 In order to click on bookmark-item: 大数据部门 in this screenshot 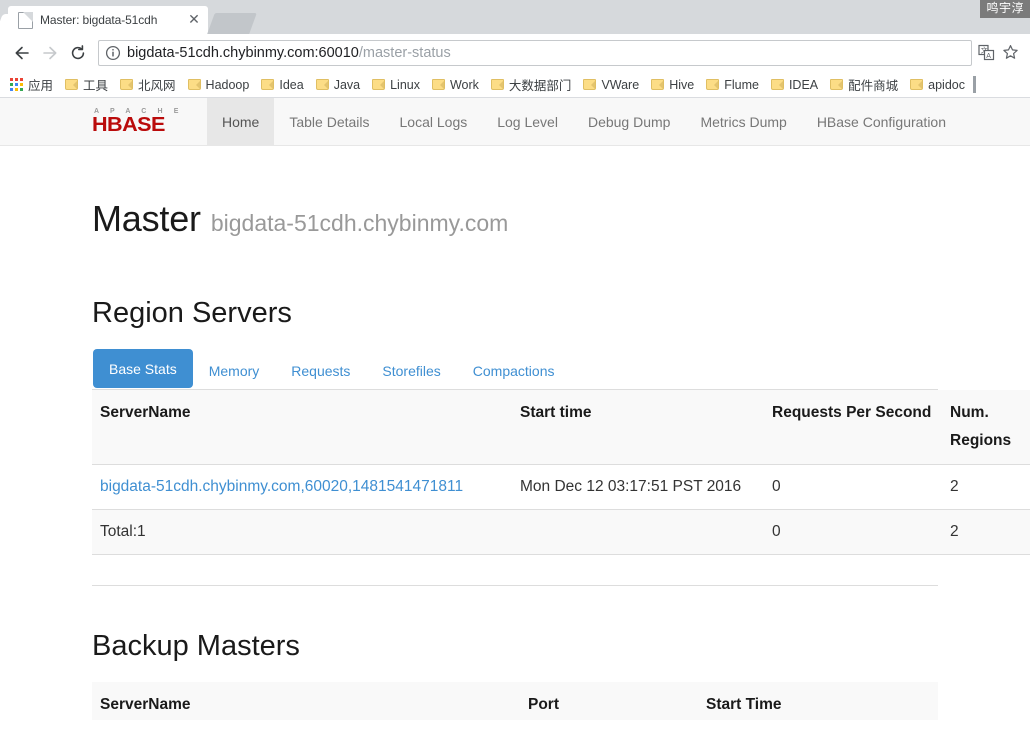, I will do `click(531, 85)`.